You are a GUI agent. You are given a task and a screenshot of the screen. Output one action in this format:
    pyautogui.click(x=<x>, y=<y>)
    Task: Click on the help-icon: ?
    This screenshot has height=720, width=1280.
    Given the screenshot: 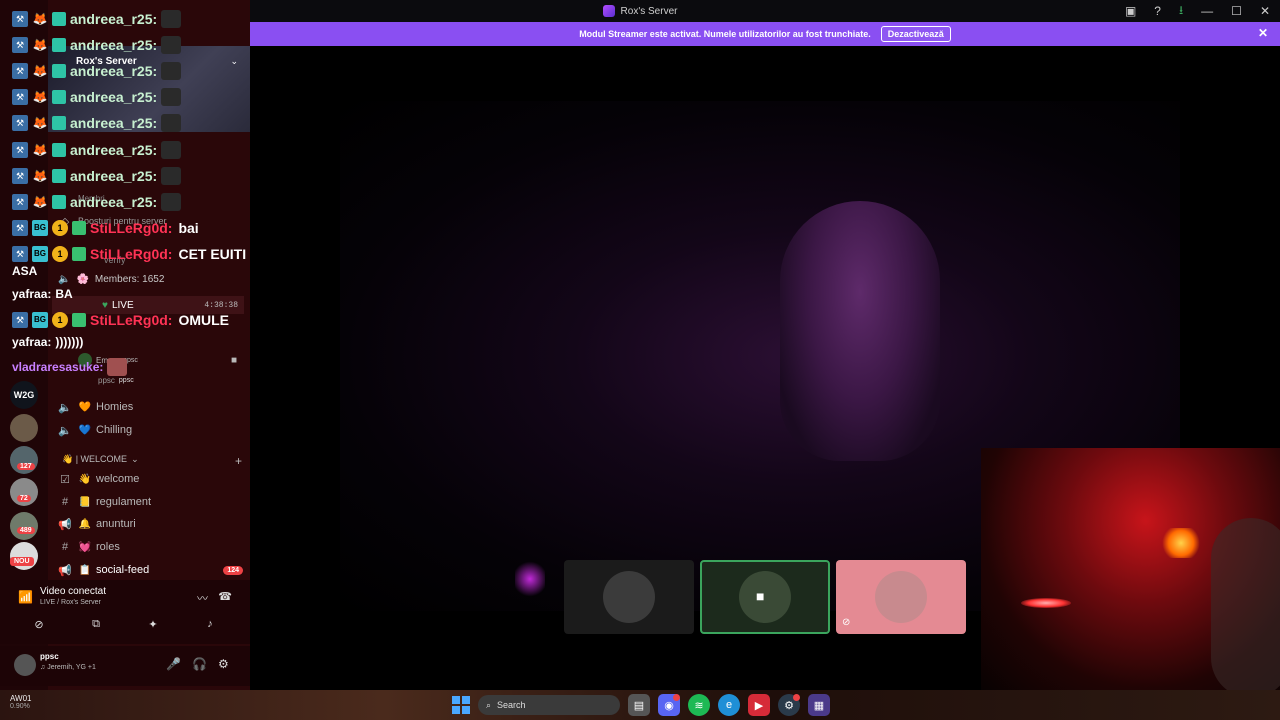 What is the action you would take?
    pyautogui.click(x=1157, y=11)
    